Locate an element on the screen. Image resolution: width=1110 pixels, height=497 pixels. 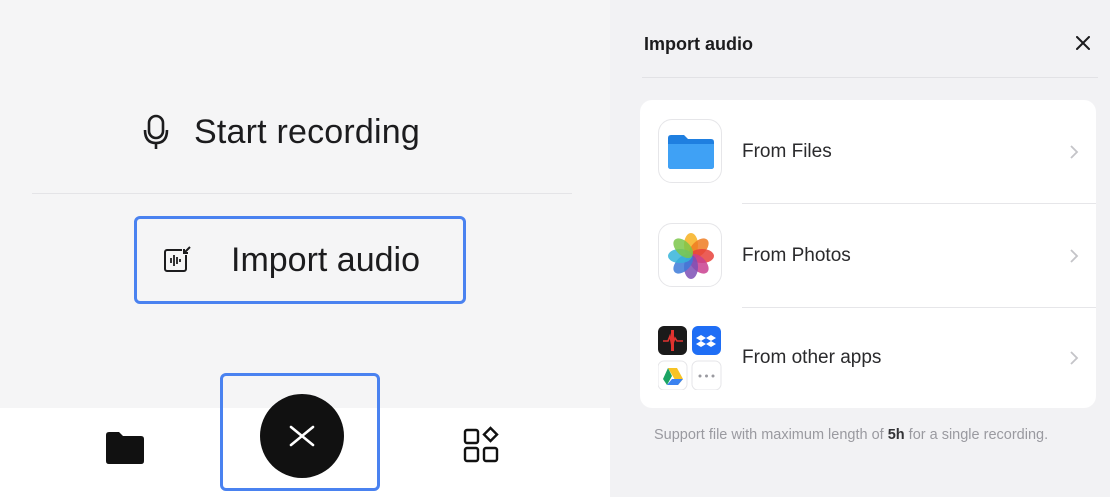
folder-icon is located at coordinates (125, 448).